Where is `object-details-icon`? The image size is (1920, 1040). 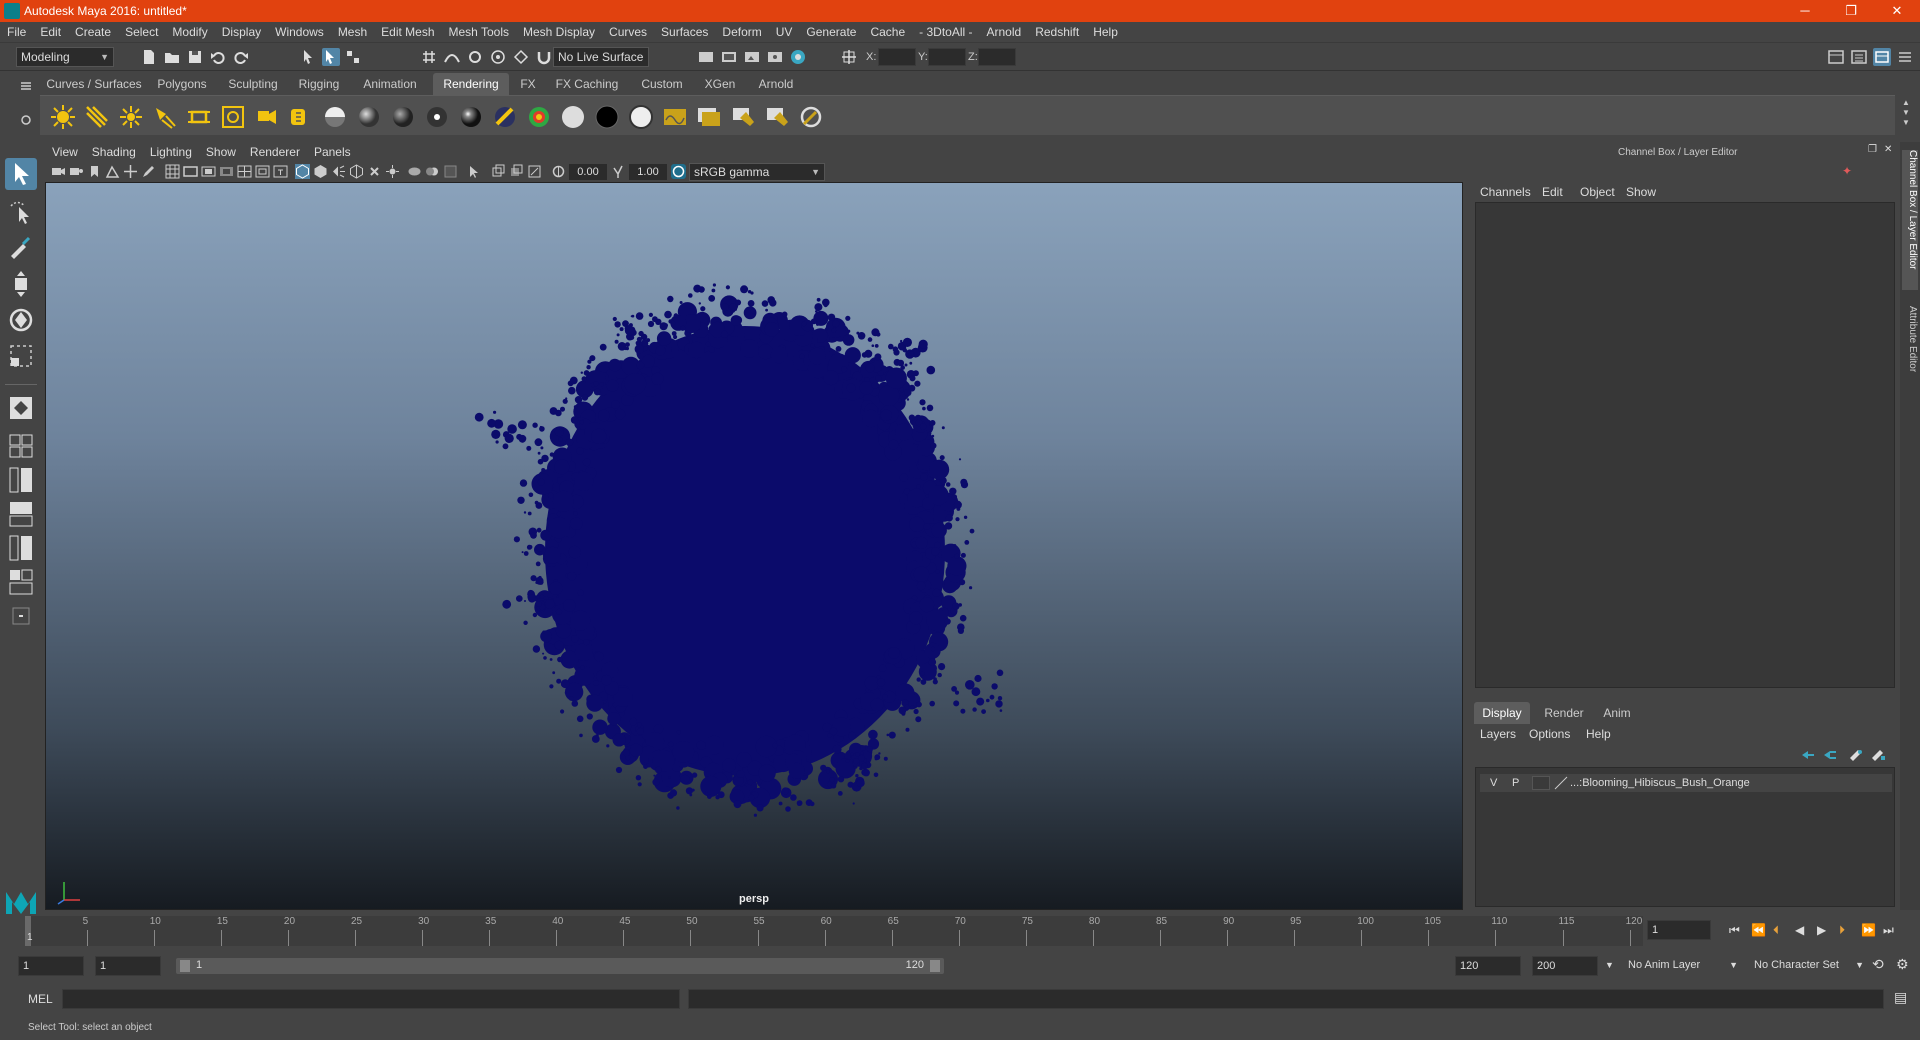
object-details-icon is located at coordinates (849, 57).